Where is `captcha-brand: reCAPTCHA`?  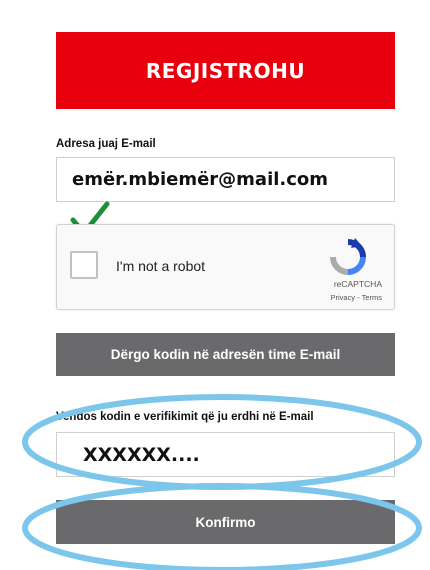 captcha-brand: reCAPTCHA is located at coordinates (357, 284).